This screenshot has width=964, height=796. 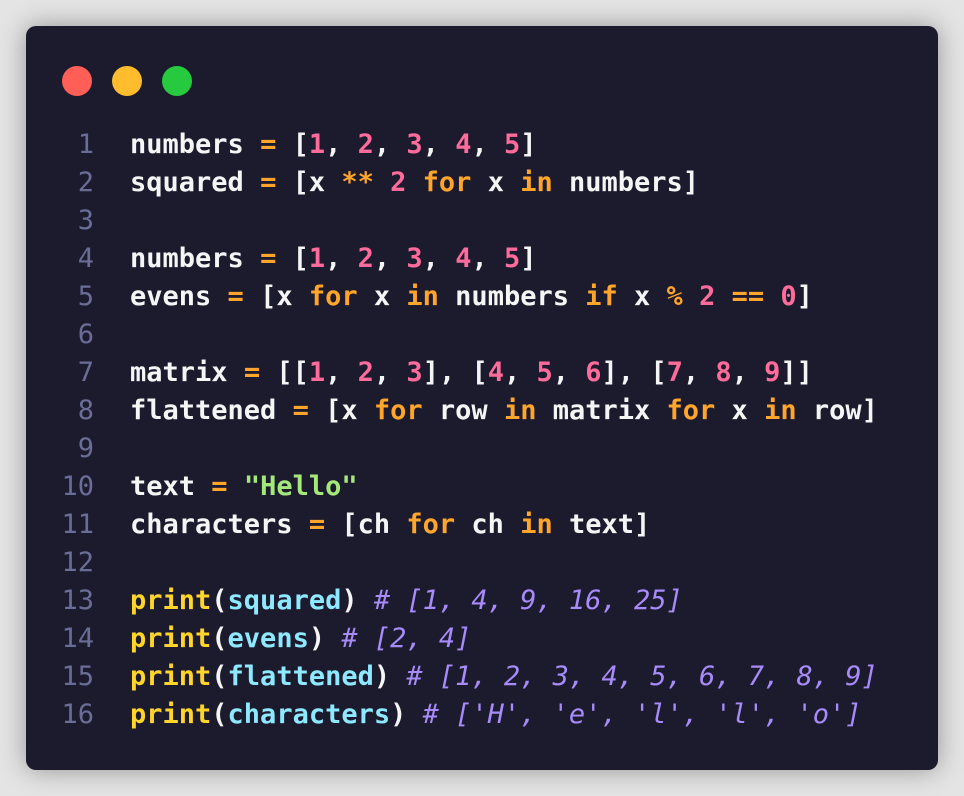 I want to click on code-token: matrix, so click(x=179, y=372).